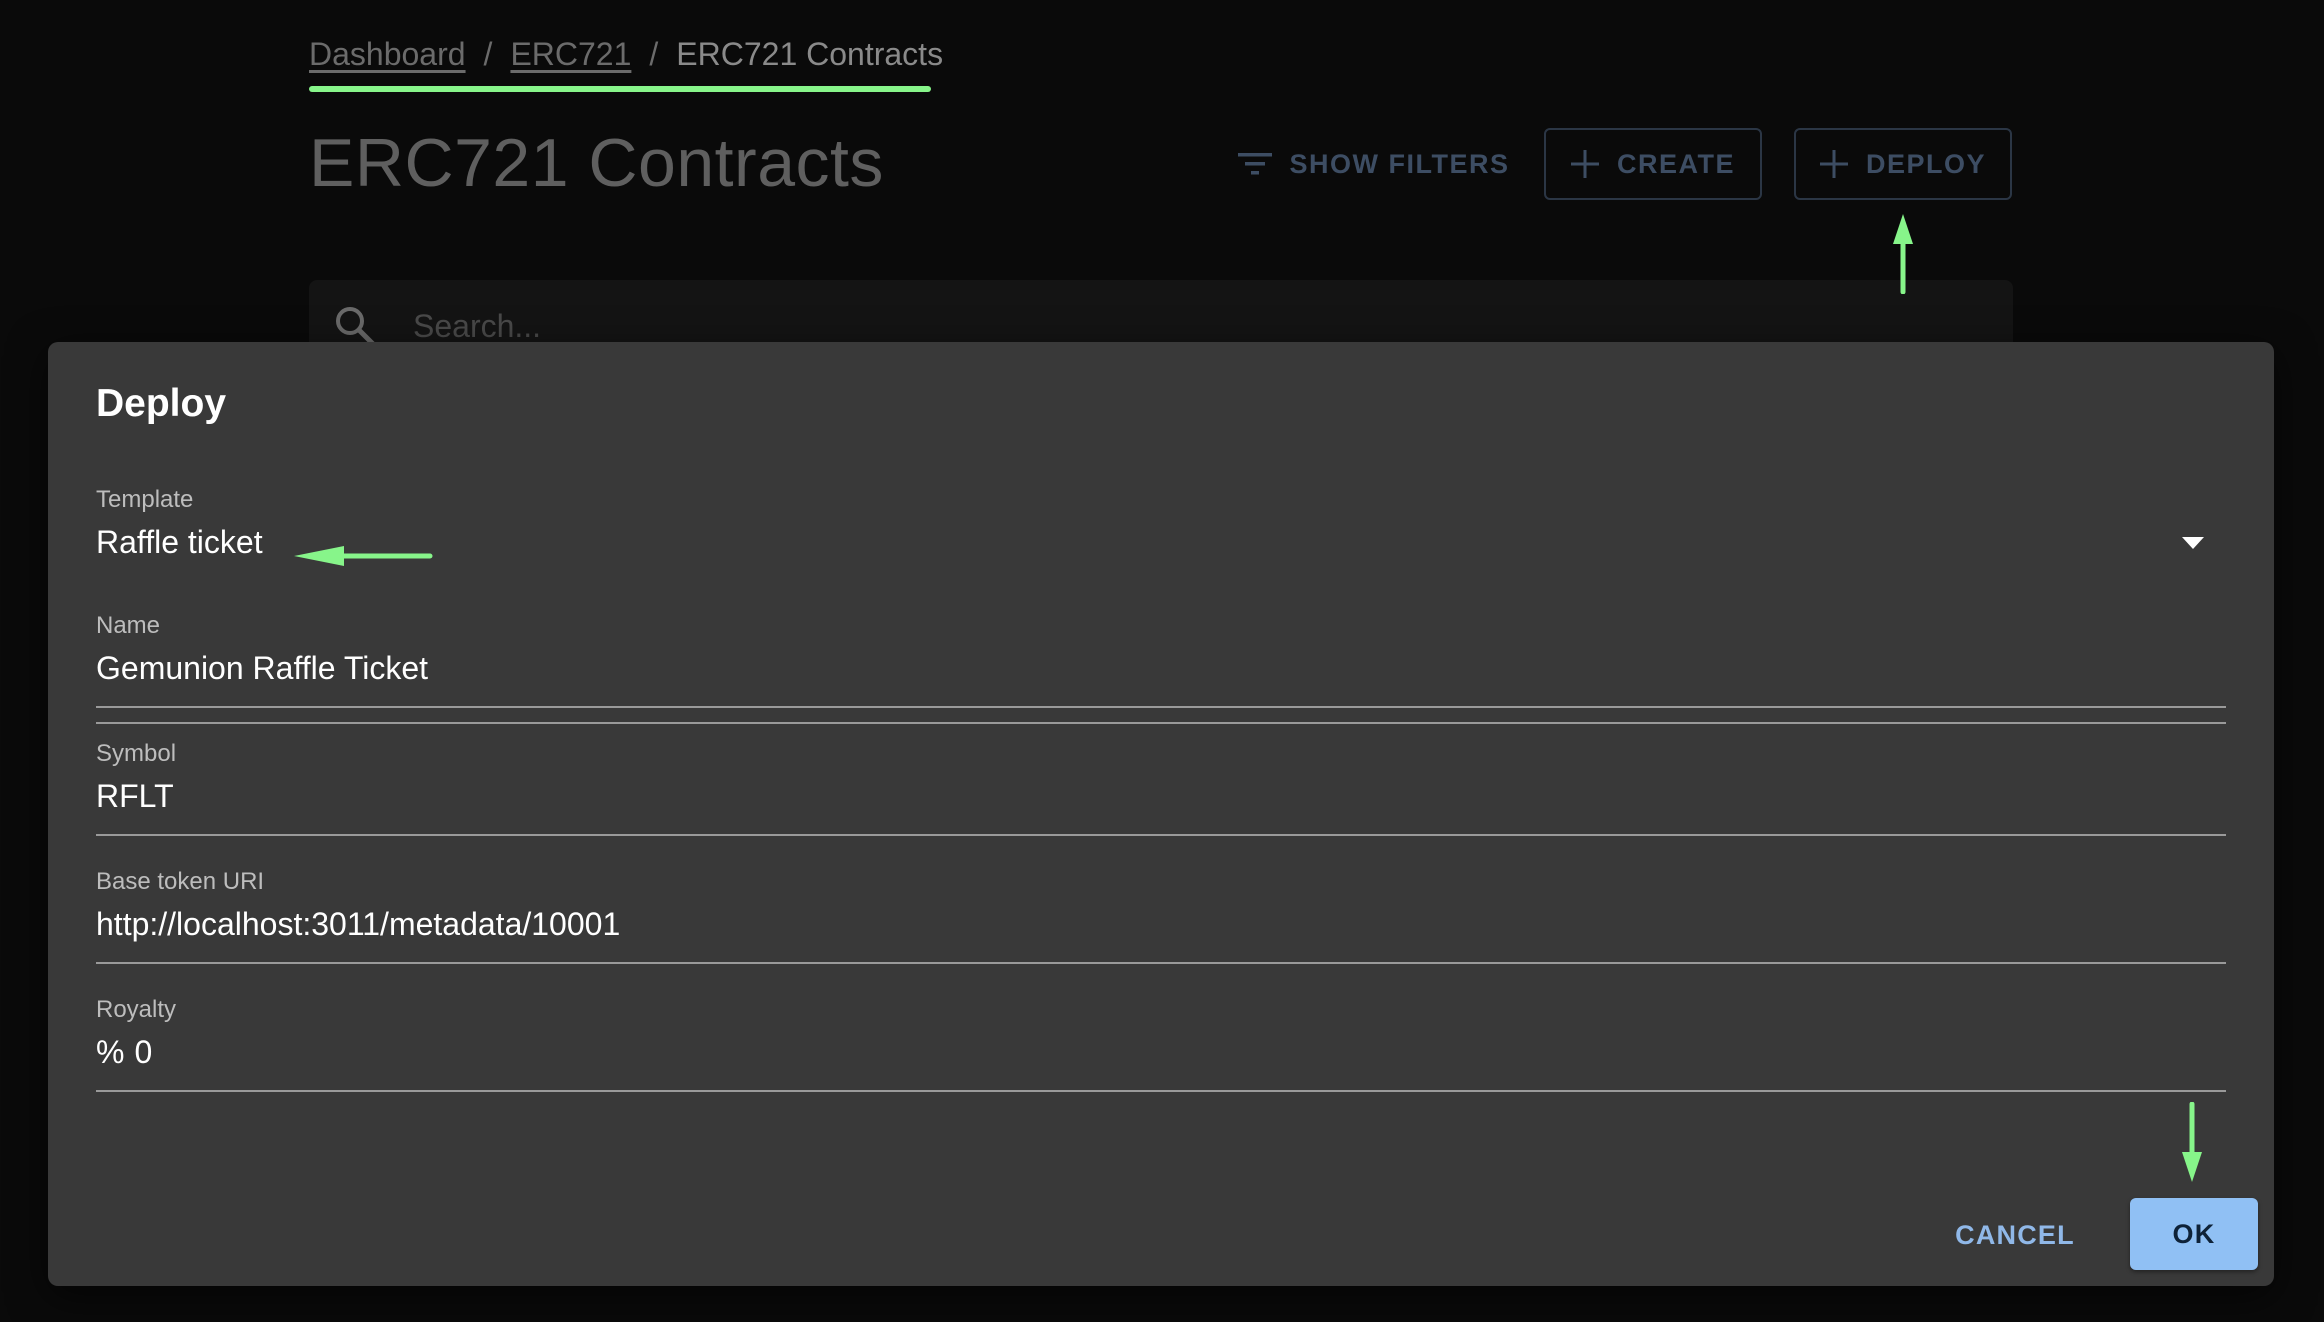  What do you see at coordinates (1903, 254) in the screenshot?
I see `annotation-arrow-up-icon` at bounding box center [1903, 254].